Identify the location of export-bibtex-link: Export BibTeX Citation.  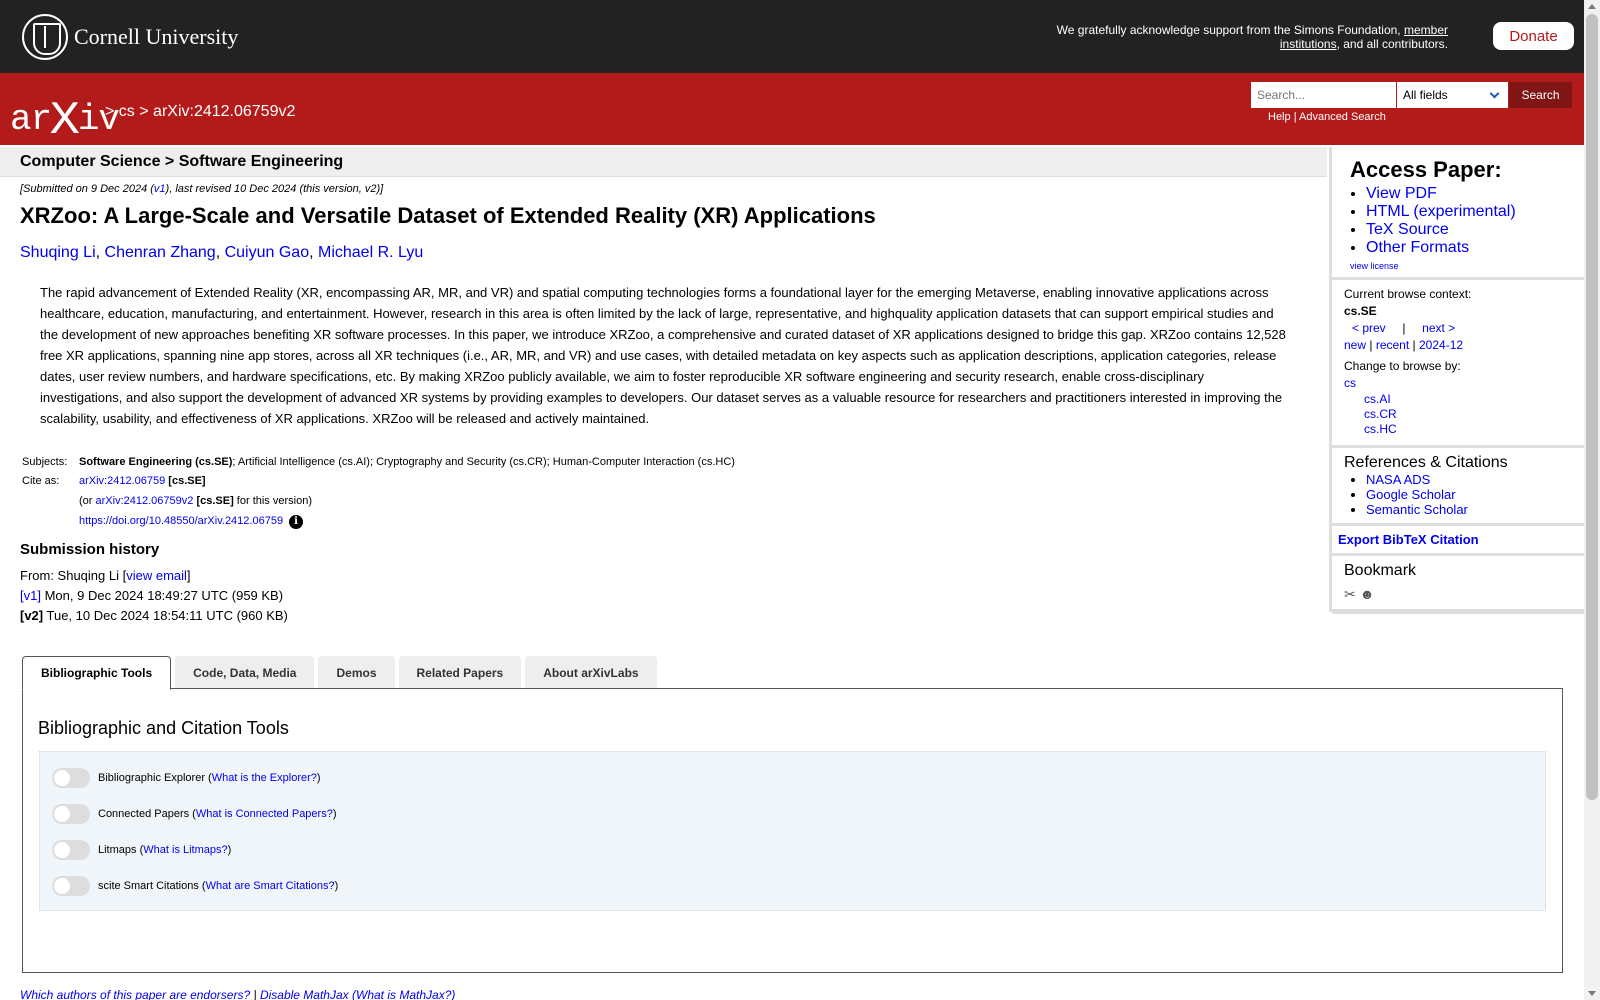
(1408, 539).